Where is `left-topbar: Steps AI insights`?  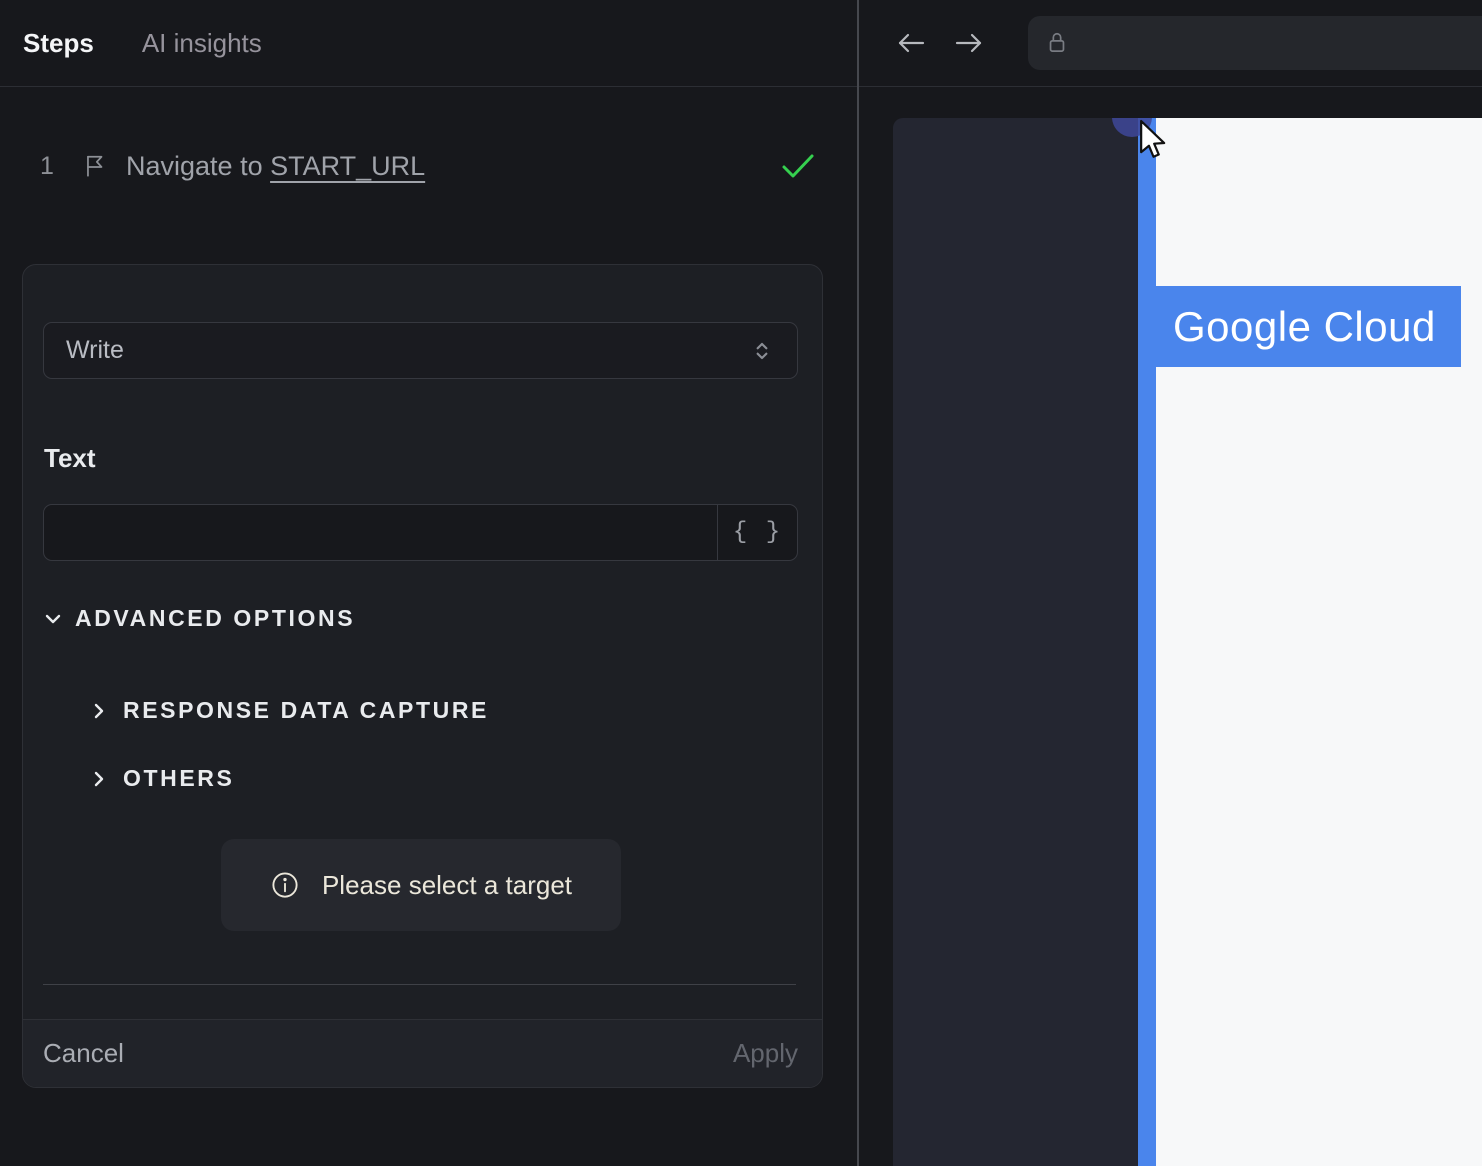
left-topbar: Steps AI insights is located at coordinates (428, 43).